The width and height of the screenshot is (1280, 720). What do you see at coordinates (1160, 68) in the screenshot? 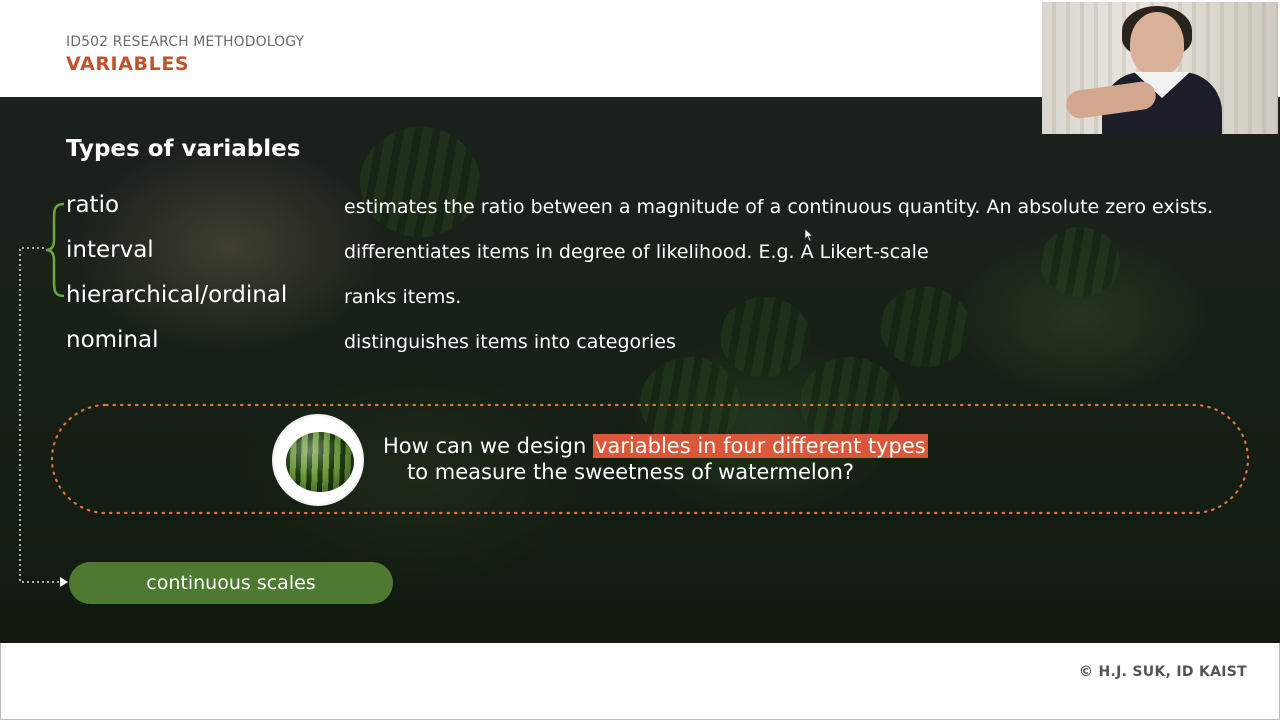
I see `presenter-webcam` at bounding box center [1160, 68].